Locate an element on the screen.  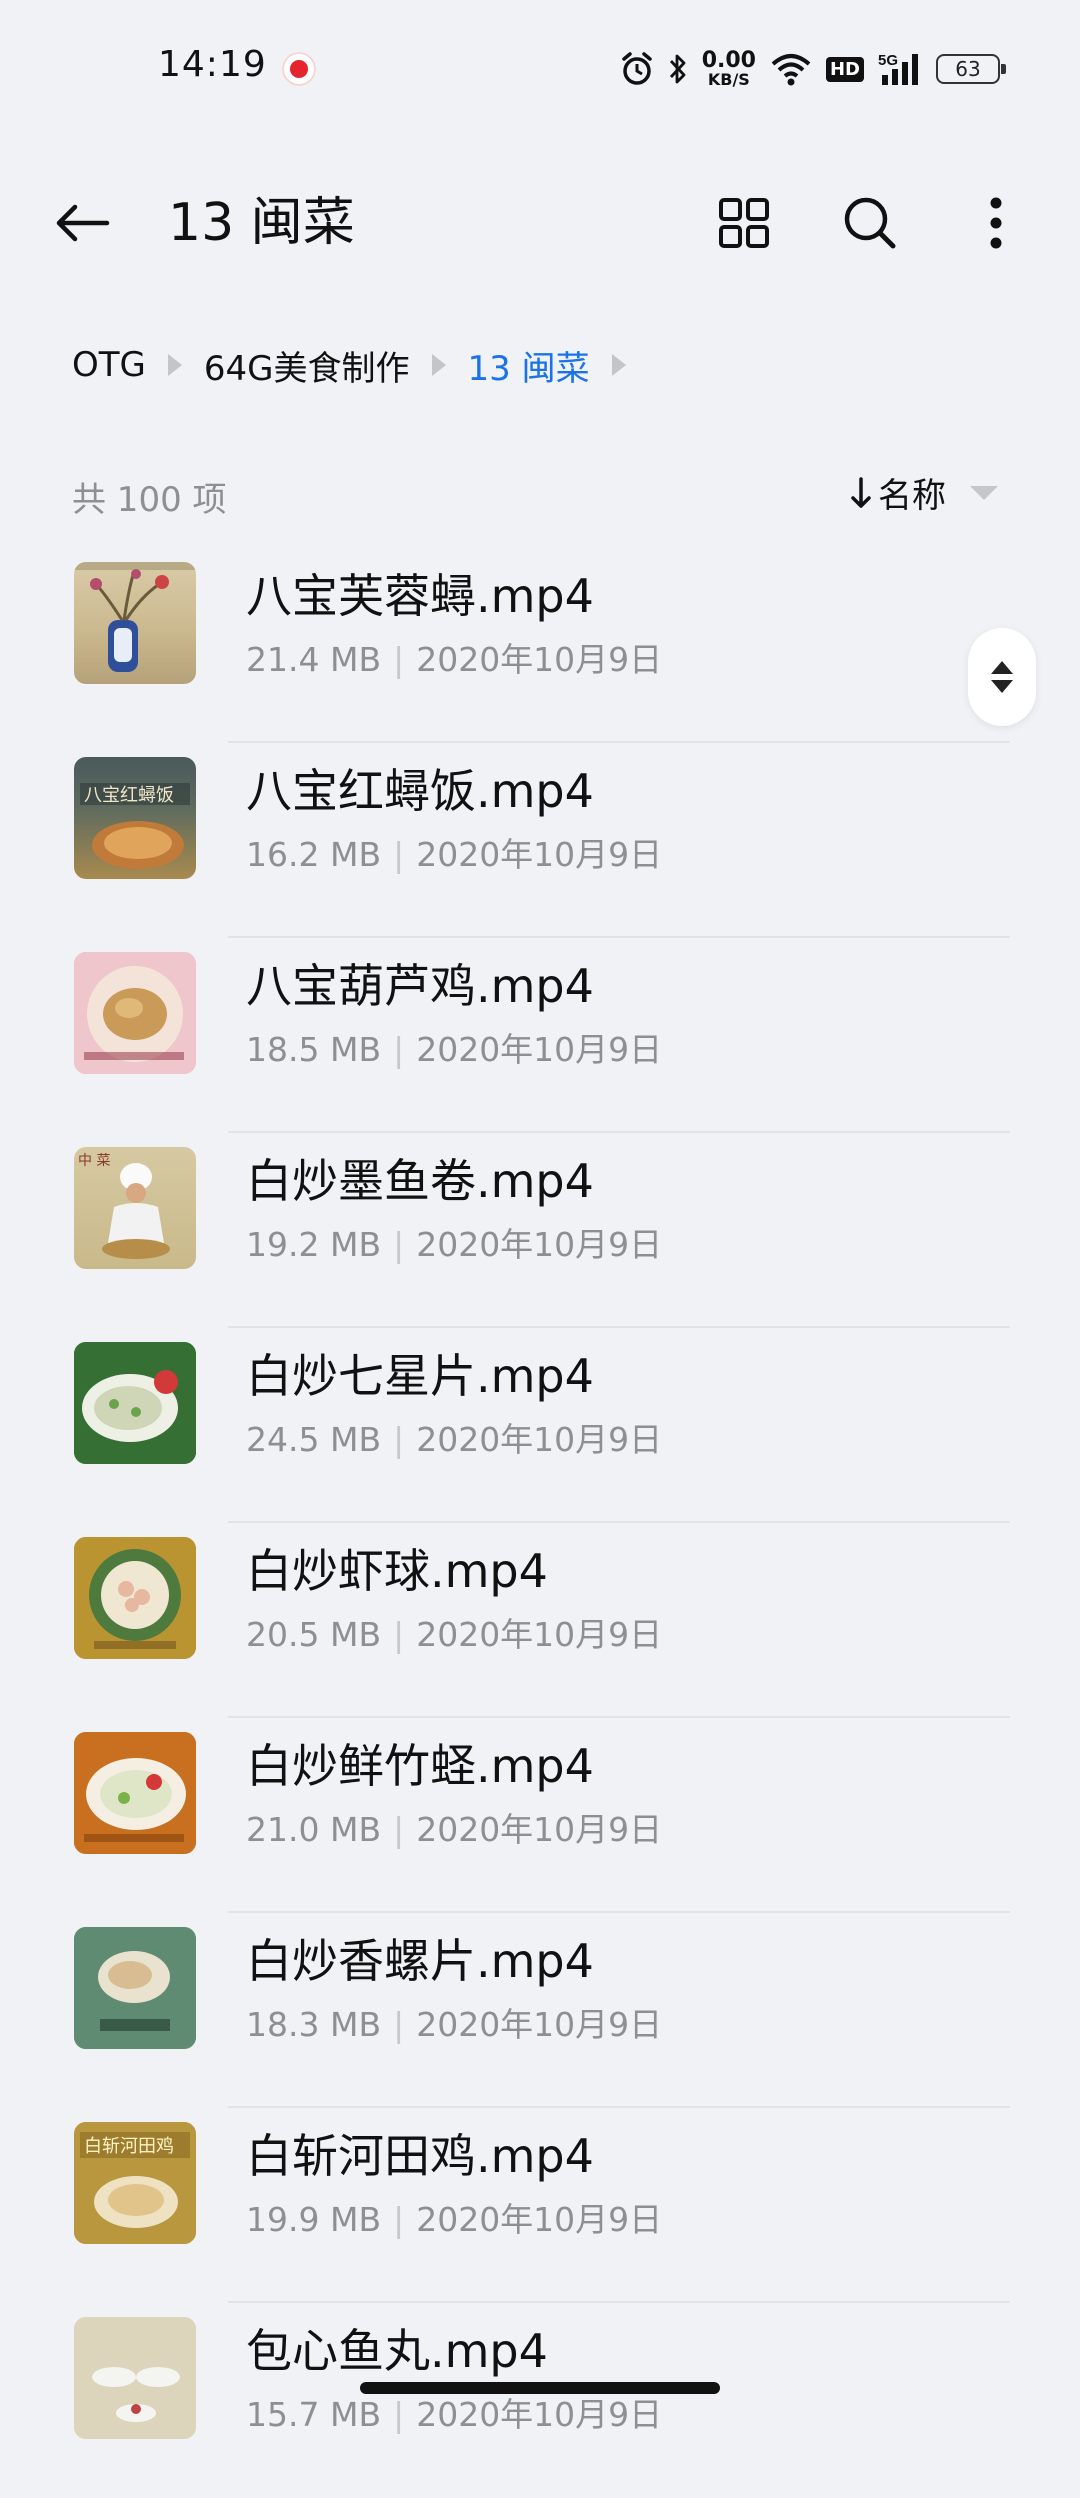
file-row: 白炒七星片.mp4 24.5 MB | 2020年10月9日 is located at coordinates (540, 1425).